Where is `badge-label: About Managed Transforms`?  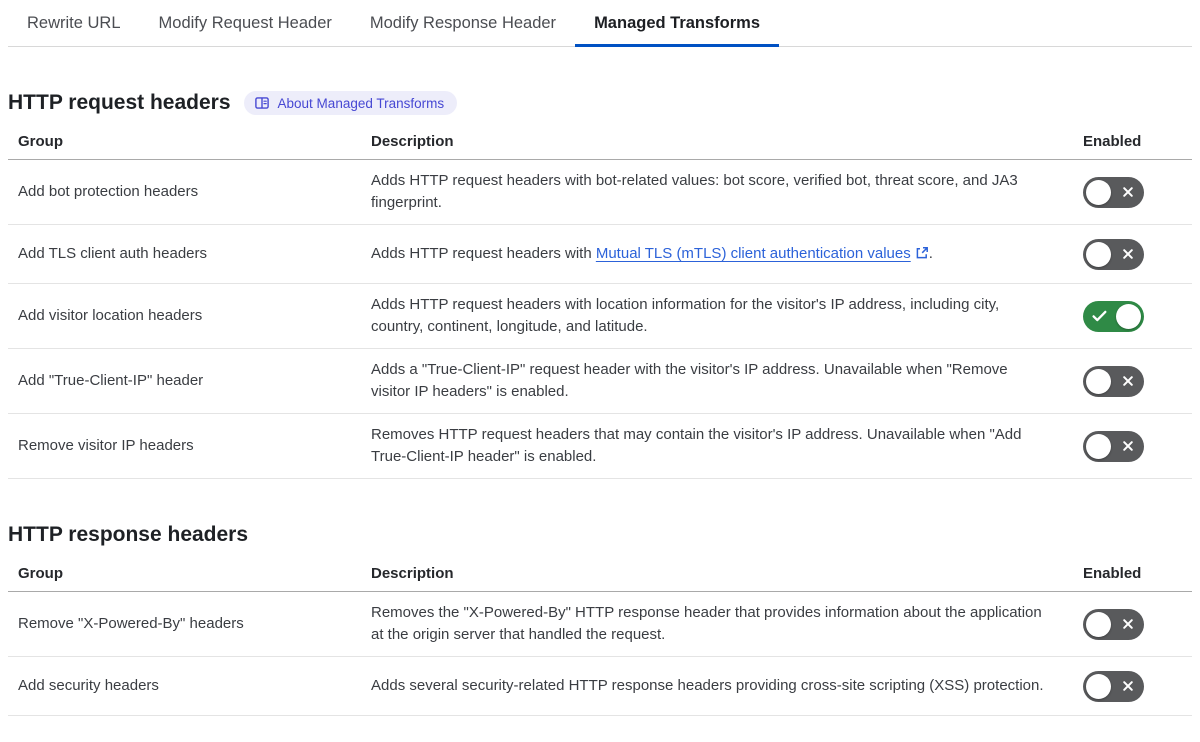
badge-label: About Managed Transforms is located at coordinates (361, 103).